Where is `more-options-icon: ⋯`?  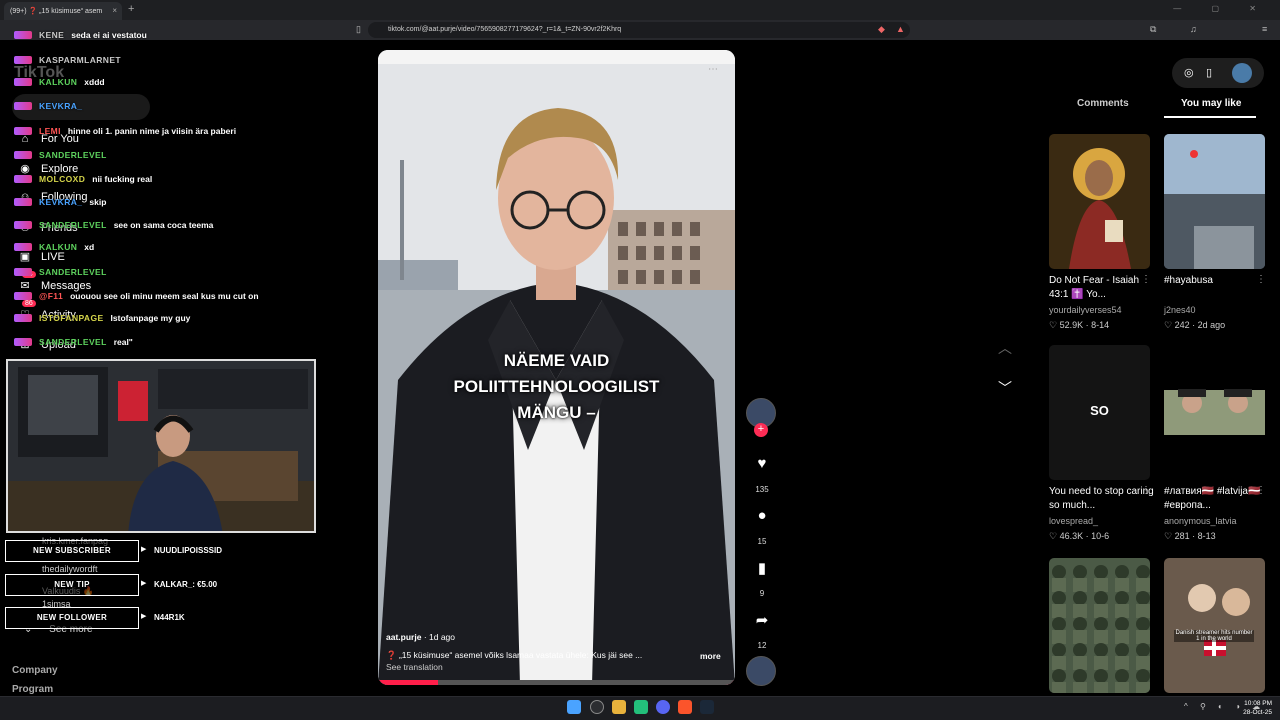 more-options-icon: ⋯ is located at coordinates (713, 69).